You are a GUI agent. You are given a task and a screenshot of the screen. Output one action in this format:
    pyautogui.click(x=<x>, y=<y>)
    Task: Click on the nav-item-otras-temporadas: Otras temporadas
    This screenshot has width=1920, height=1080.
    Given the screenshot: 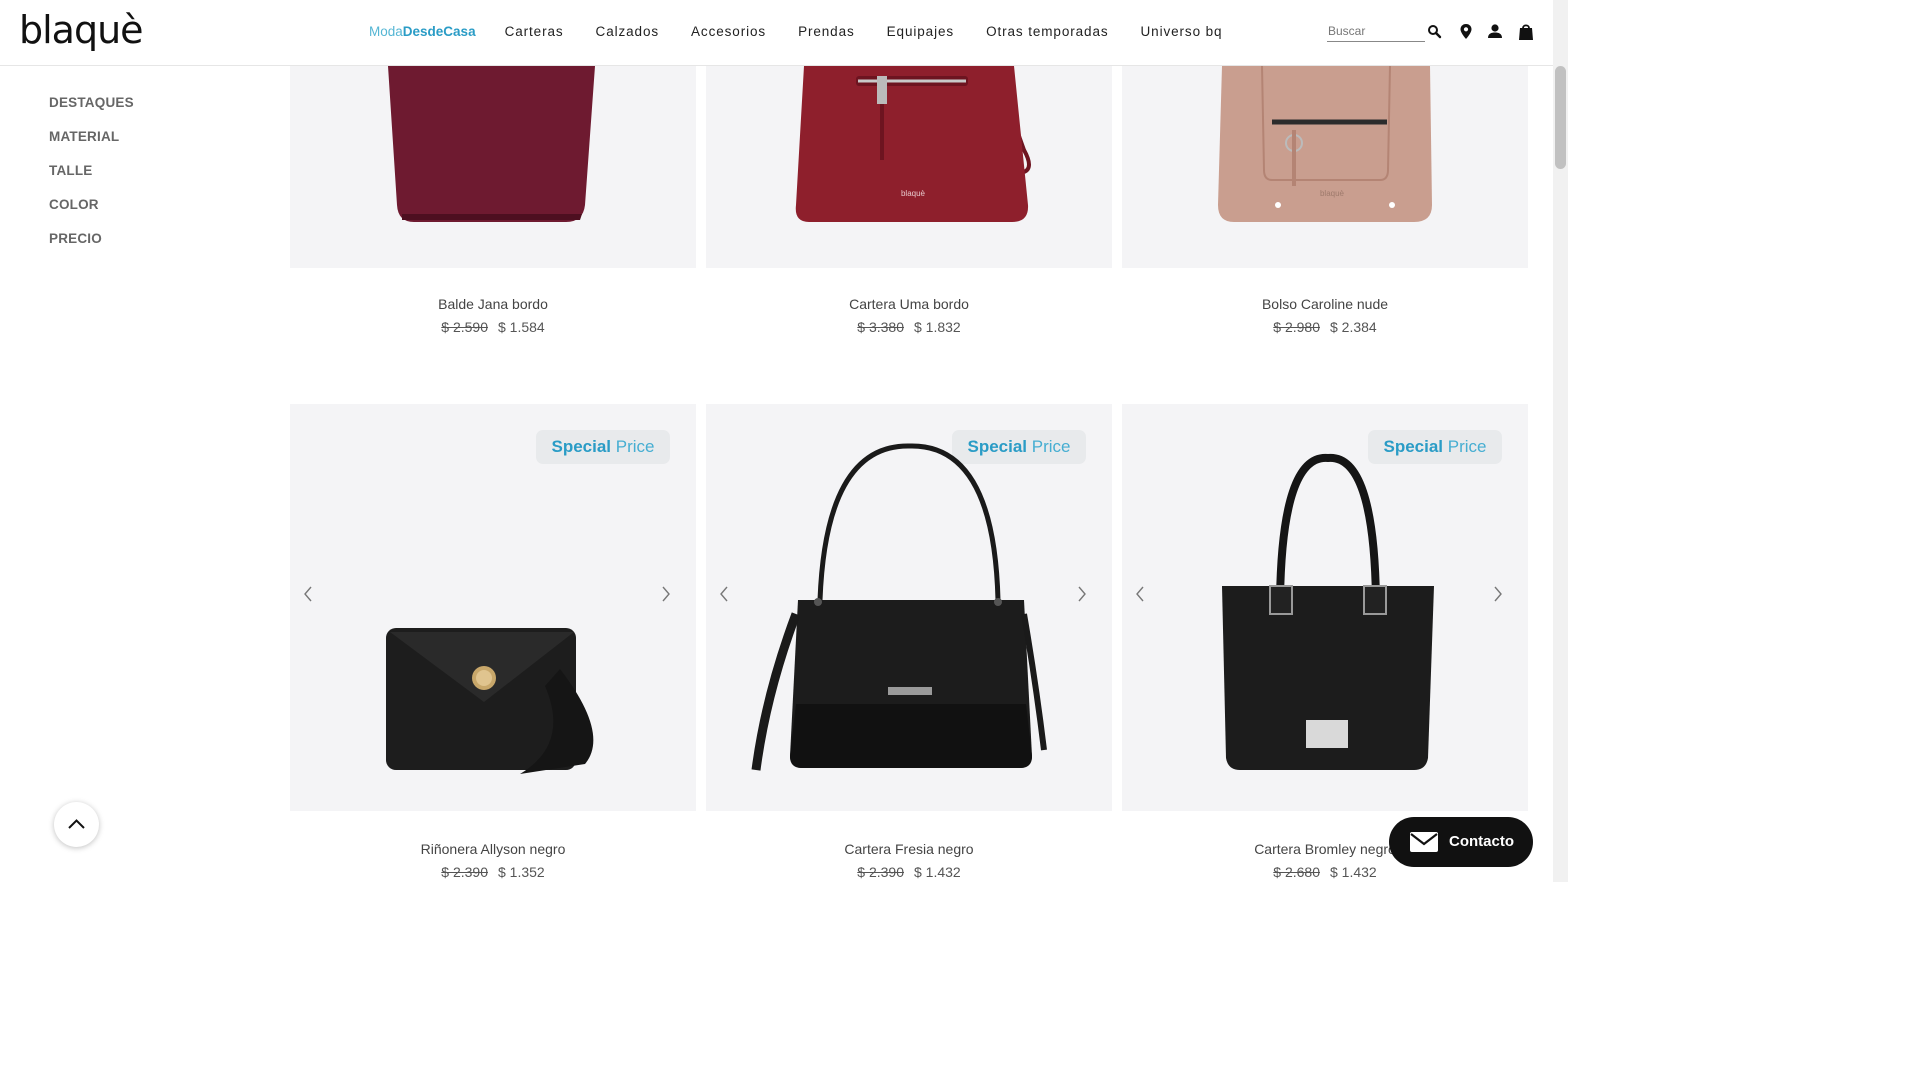 What is the action you would take?
    pyautogui.click(x=1047, y=31)
    